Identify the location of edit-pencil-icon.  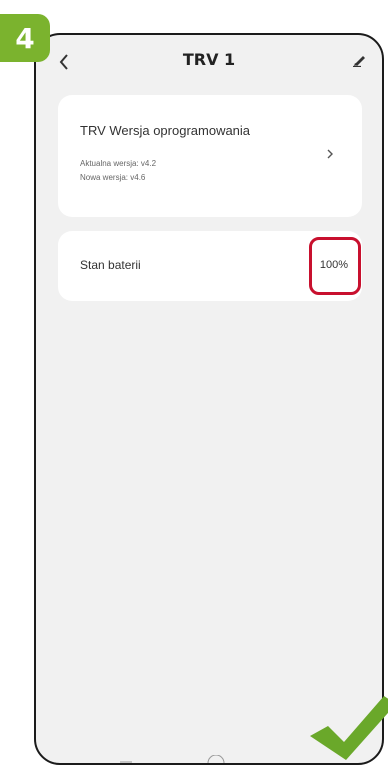
(360, 59).